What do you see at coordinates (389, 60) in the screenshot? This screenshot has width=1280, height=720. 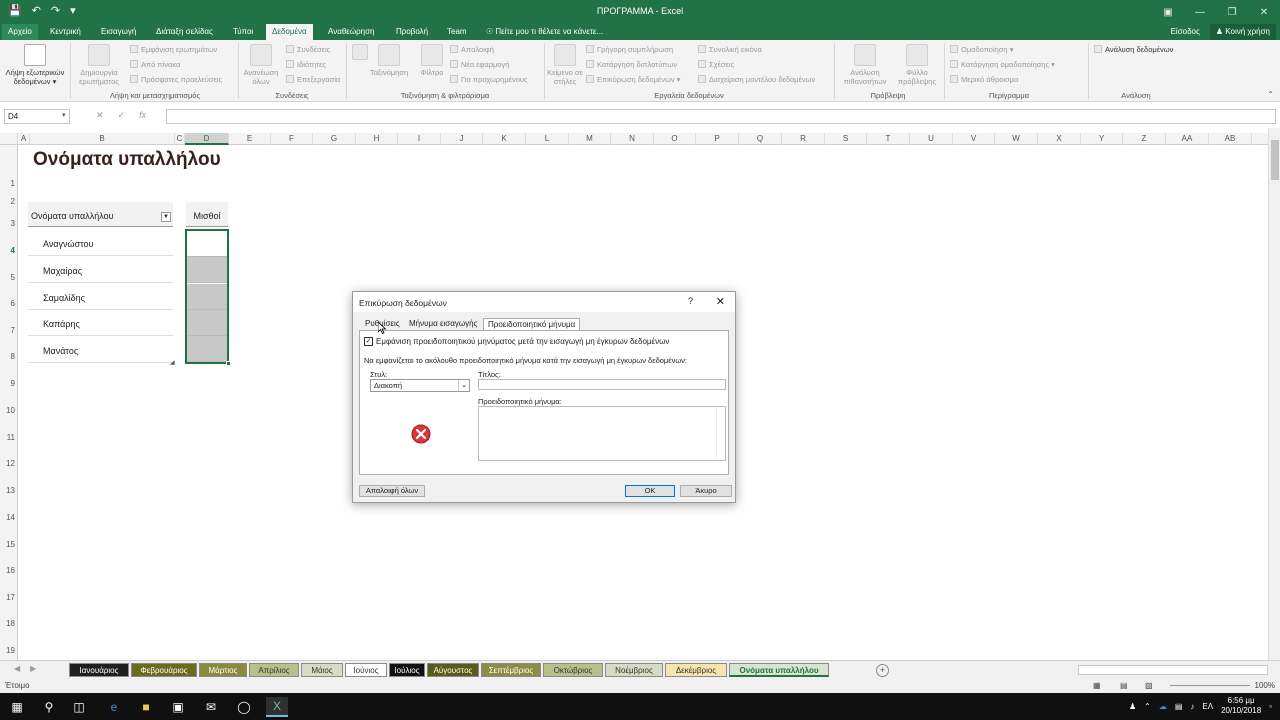 I see `sort-button: Ταξινόμηση` at bounding box center [389, 60].